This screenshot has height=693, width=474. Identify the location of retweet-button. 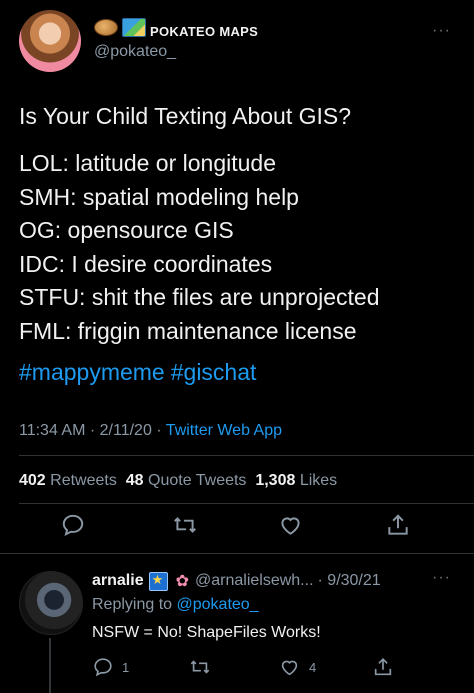
(185, 527).